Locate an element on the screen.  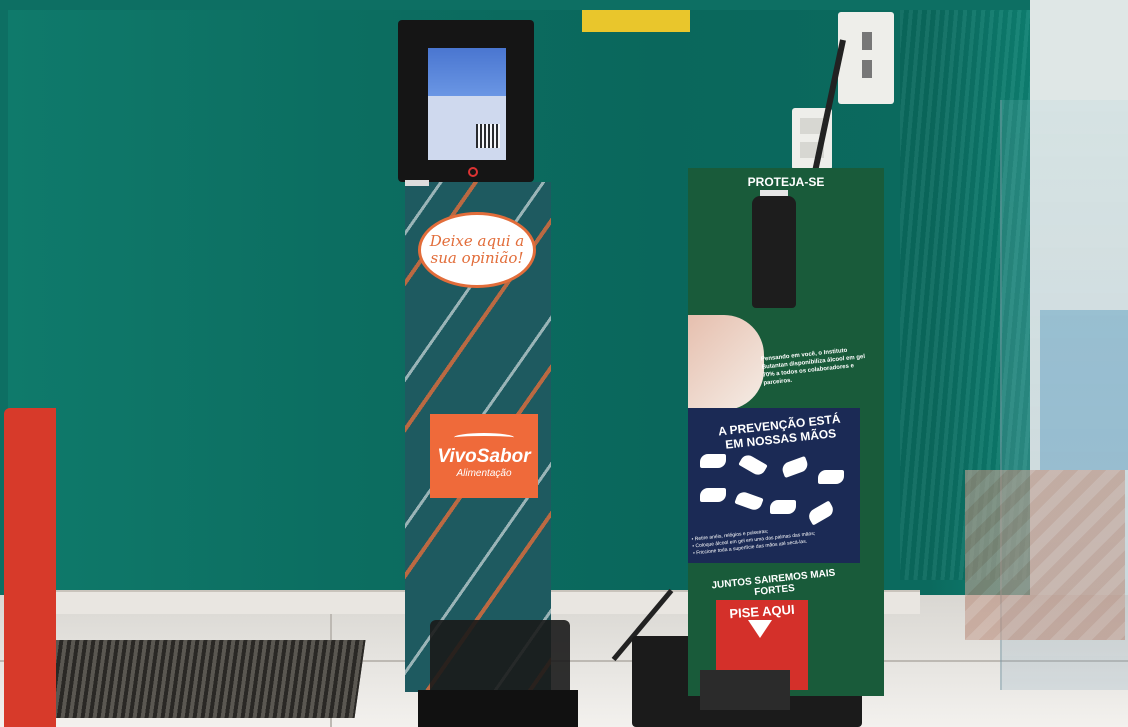
yellow-sign is located at coordinates (636, 21).